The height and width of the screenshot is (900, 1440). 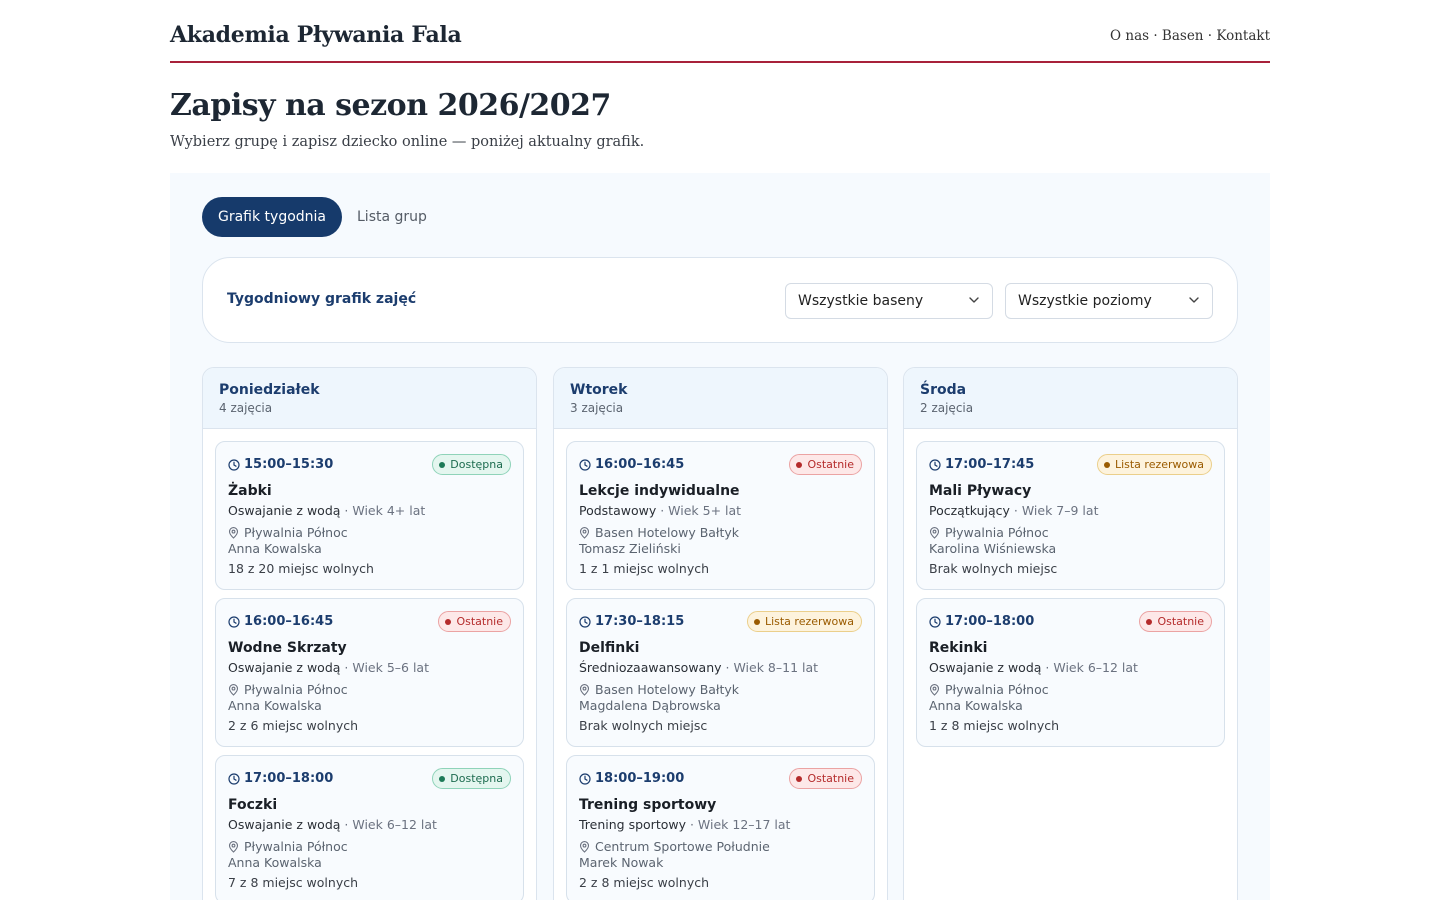 I want to click on class-seats: 2 z 6 miejsc wolnych, so click(x=293, y=725).